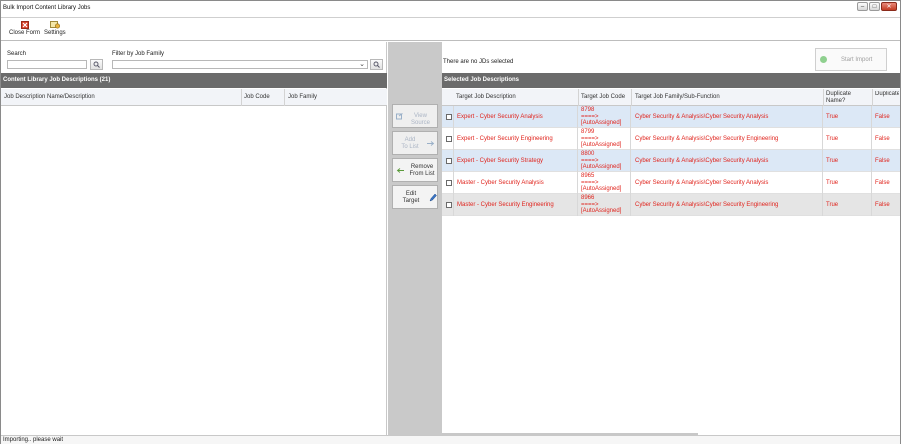  I want to click on remove-from-list-button: Remove From List, so click(415, 170).